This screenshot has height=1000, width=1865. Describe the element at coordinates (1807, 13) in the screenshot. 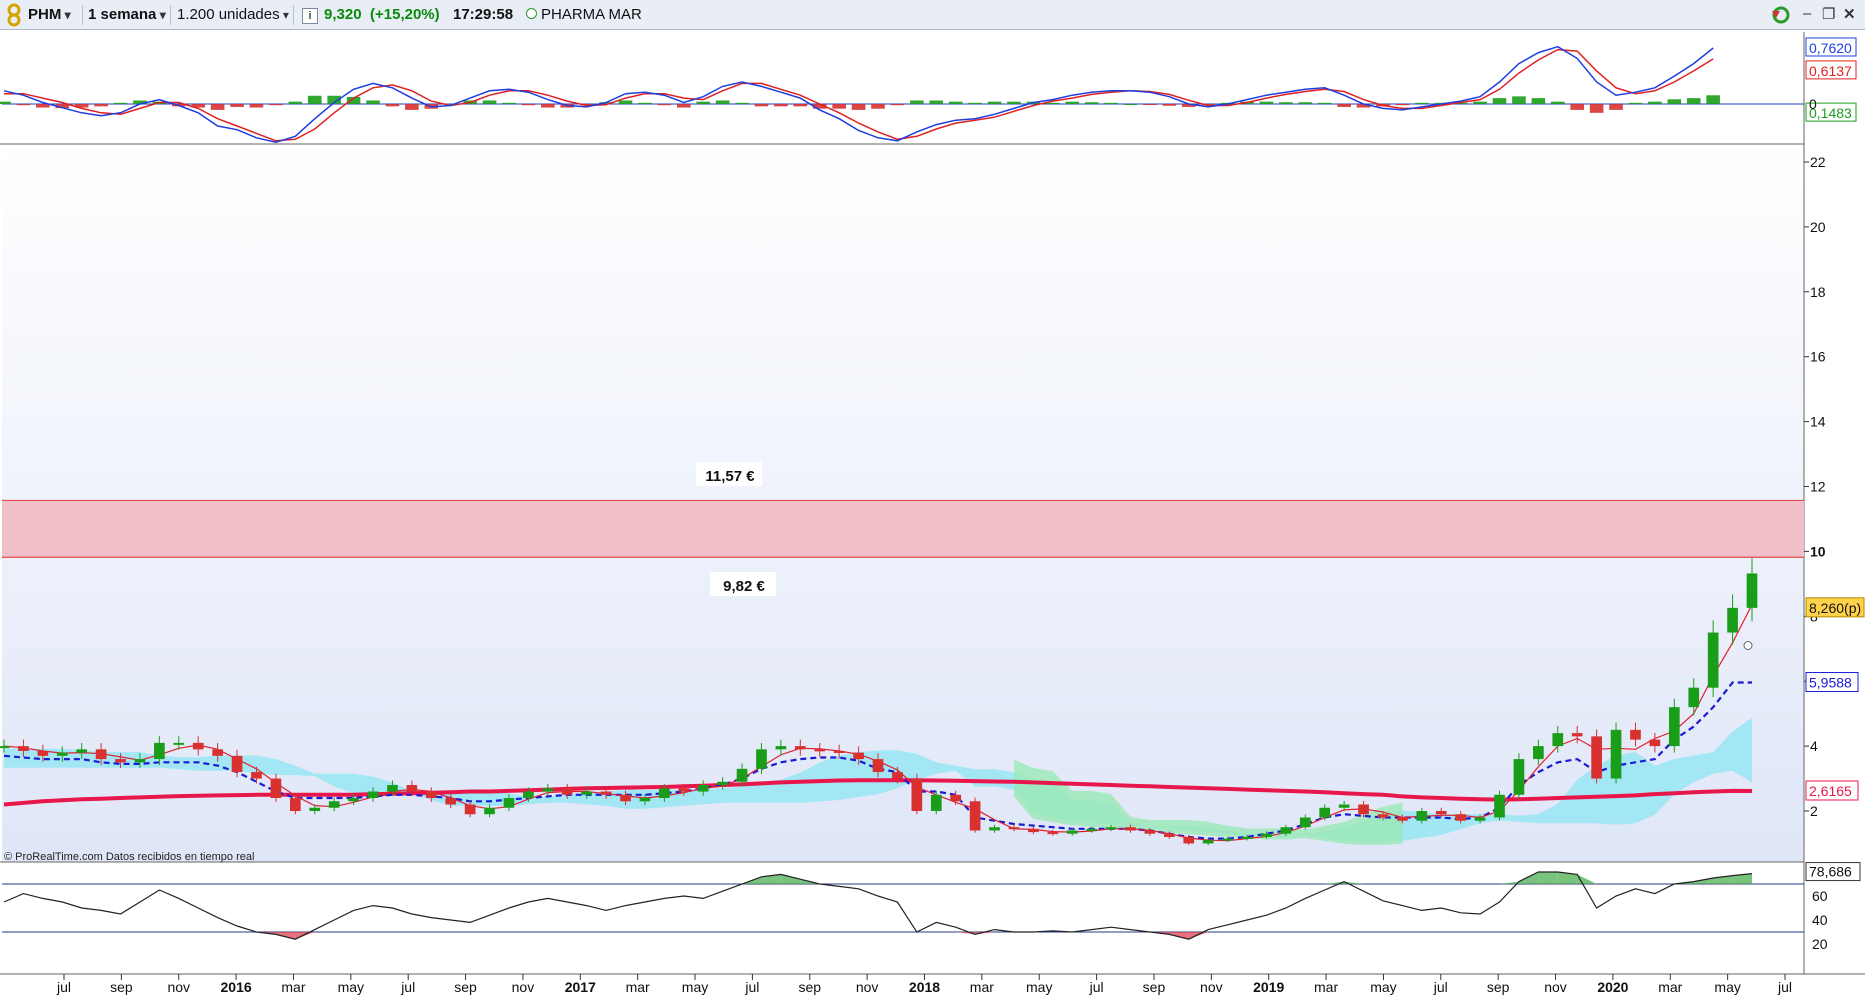

I see `minimize-icon: –` at that location.